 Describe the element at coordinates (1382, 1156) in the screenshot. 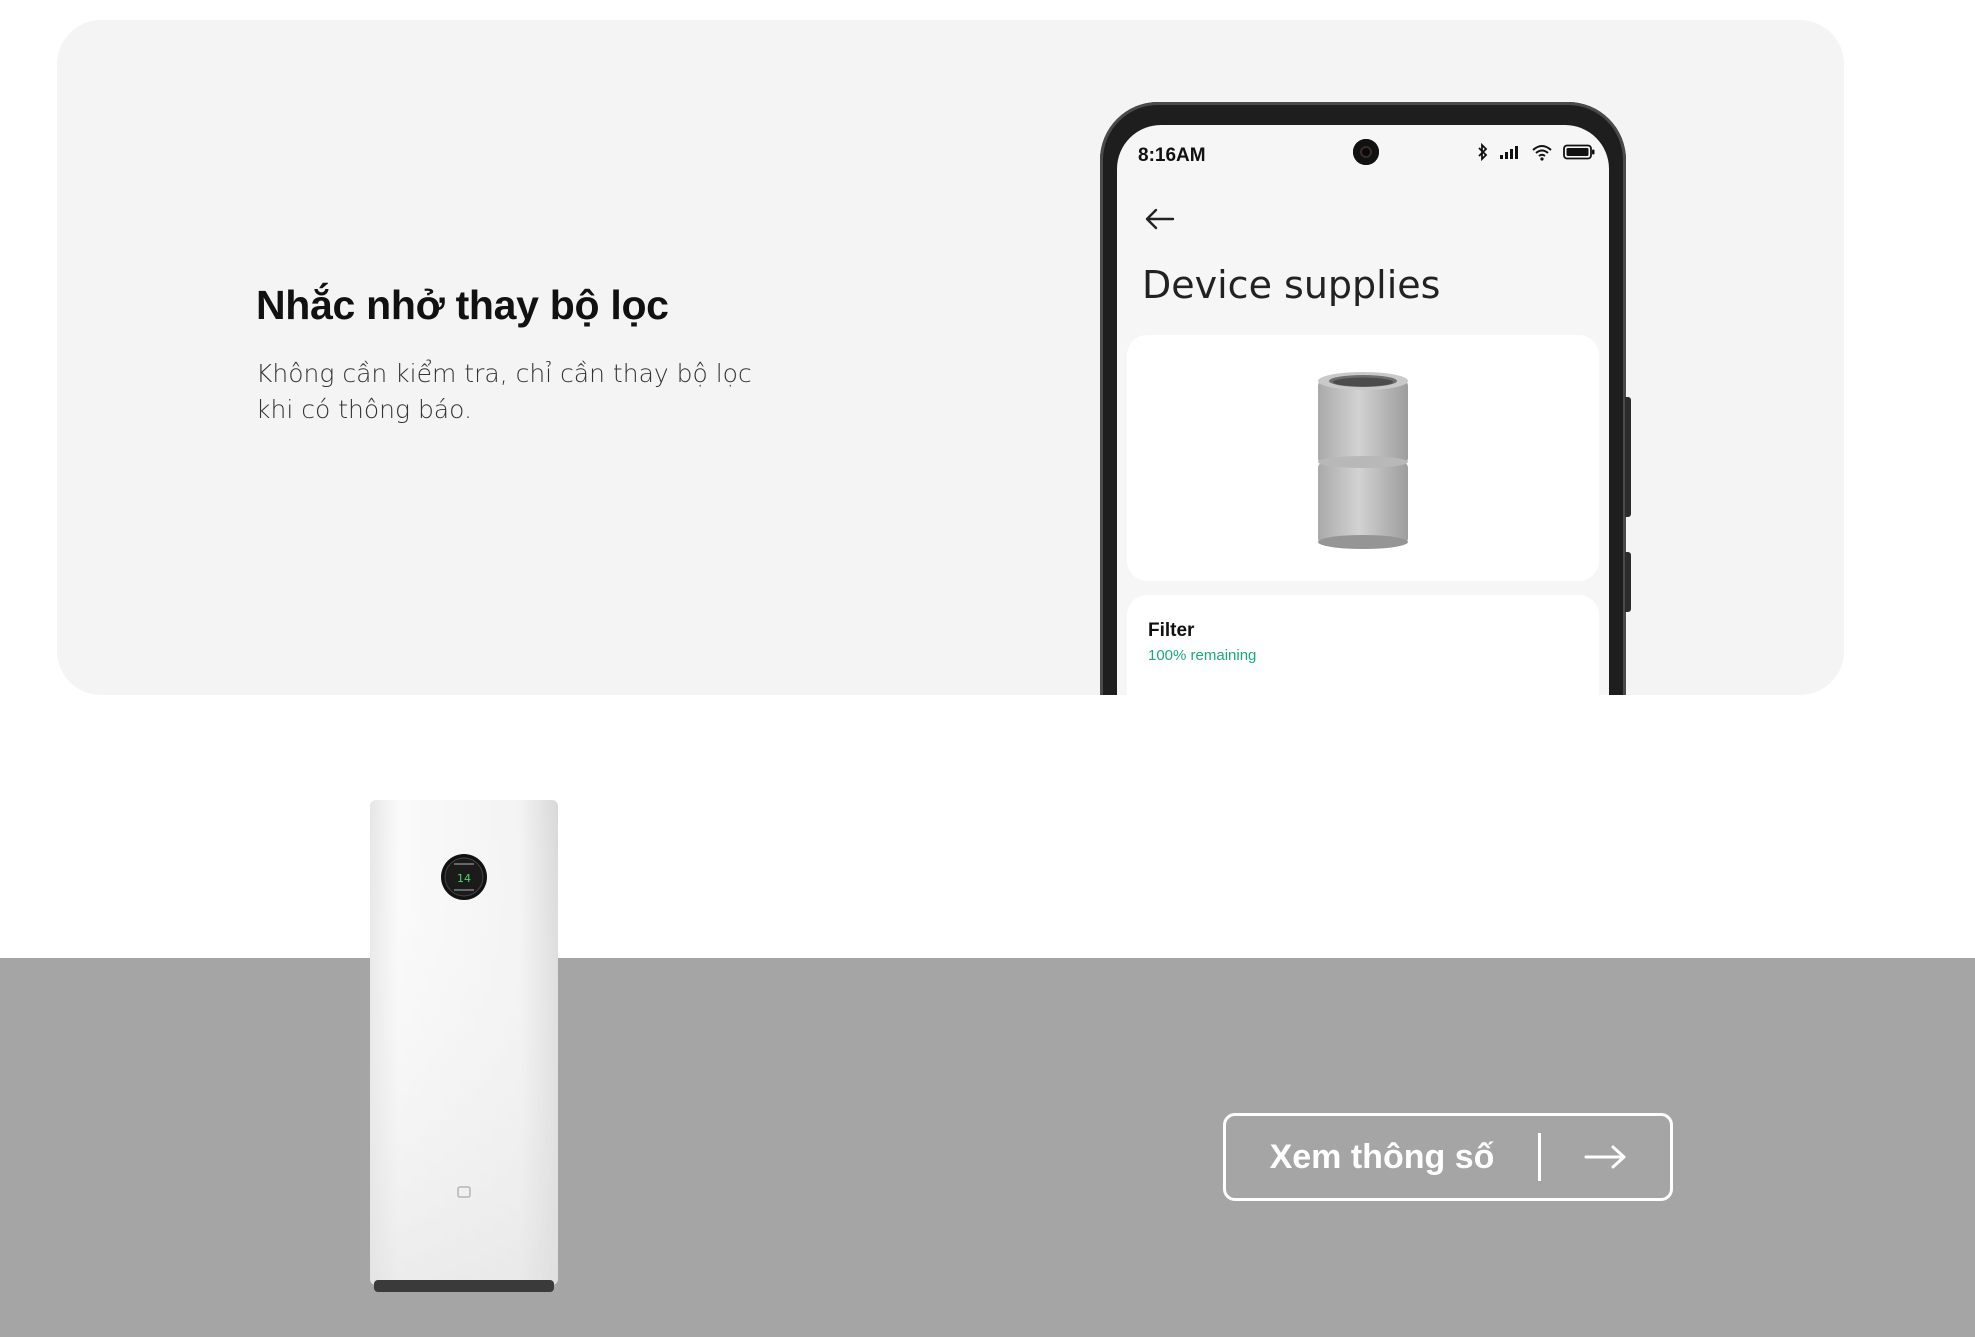

I see `view-specs-label: Xem thông số` at that location.